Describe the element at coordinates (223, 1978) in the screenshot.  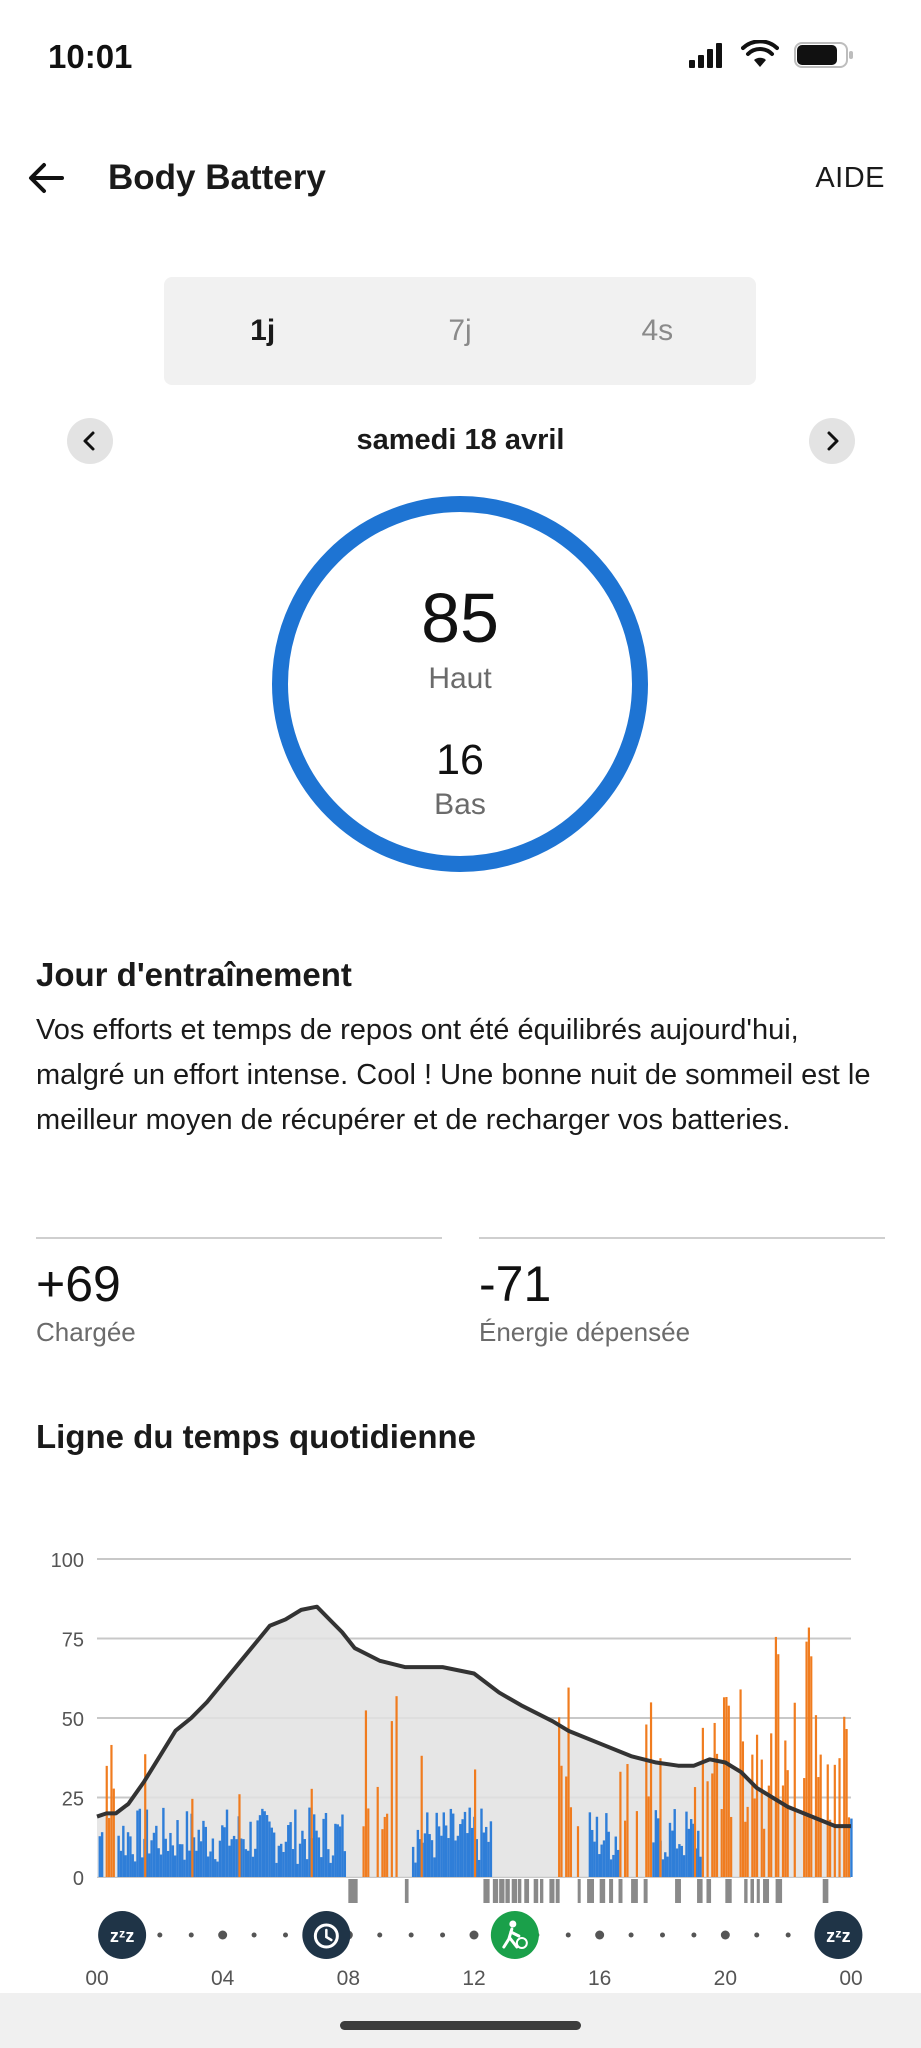
I see `x-tick-label: 04` at that location.